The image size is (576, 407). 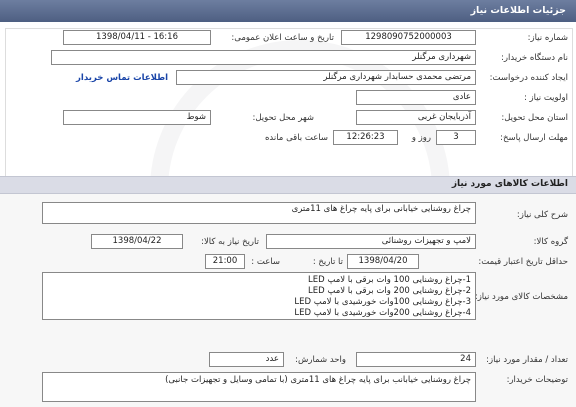 I want to click on deadline-time-field: 12:26:23, so click(x=365, y=137).